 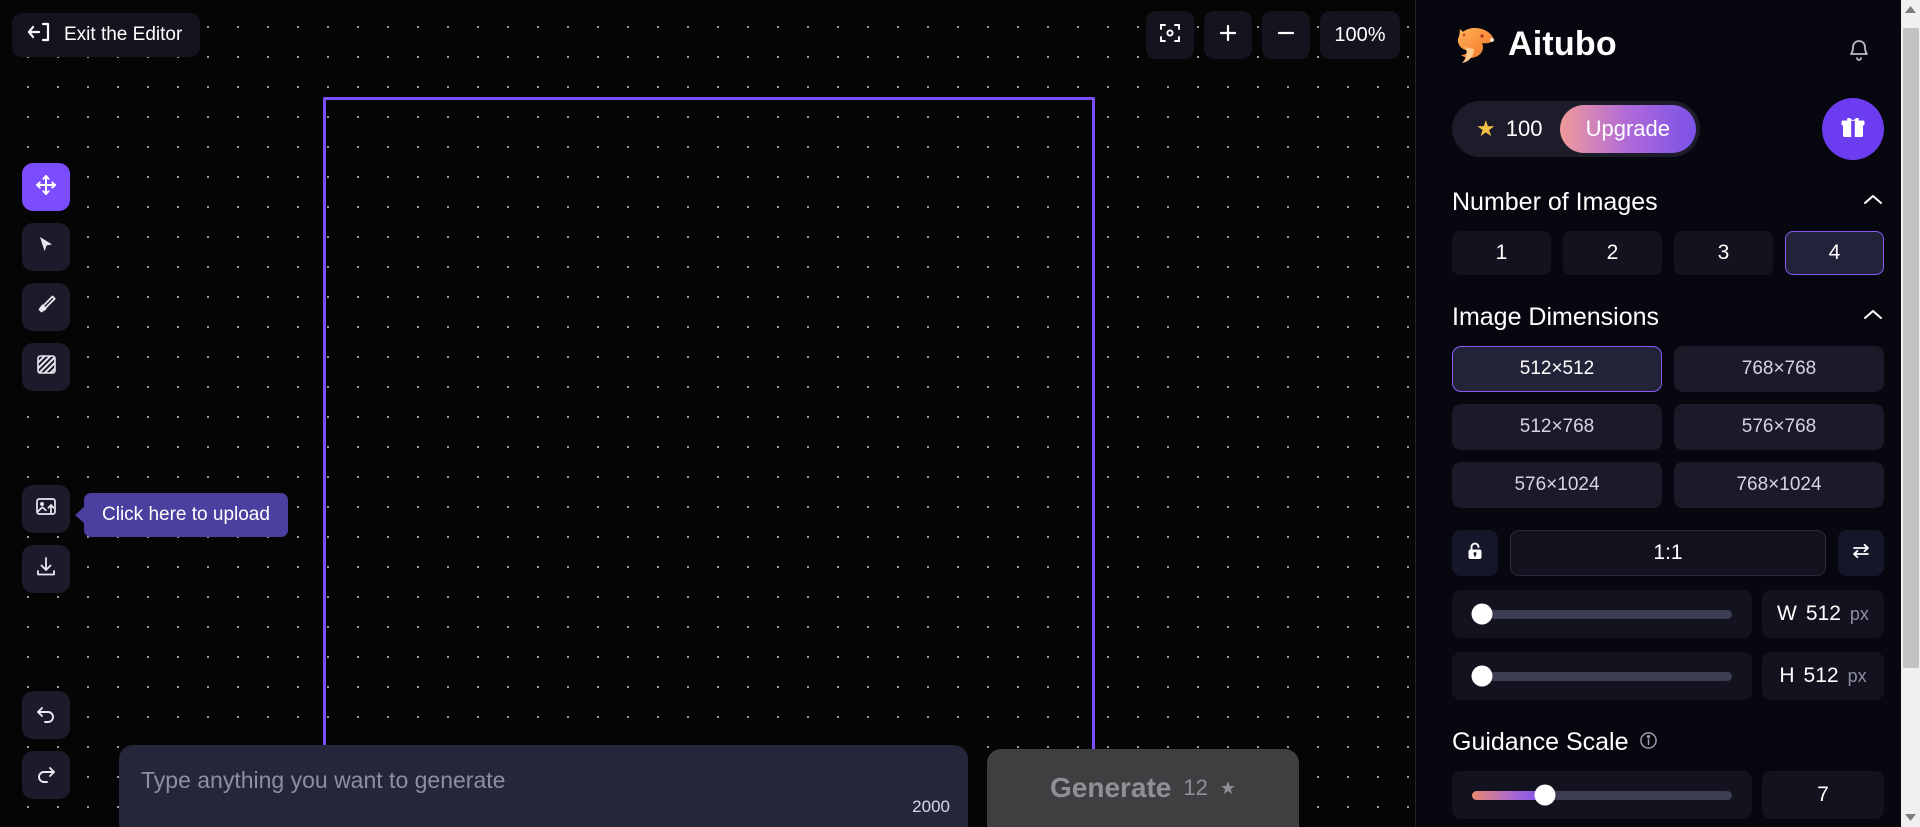 I want to click on unlock-icon, so click(x=1475, y=553).